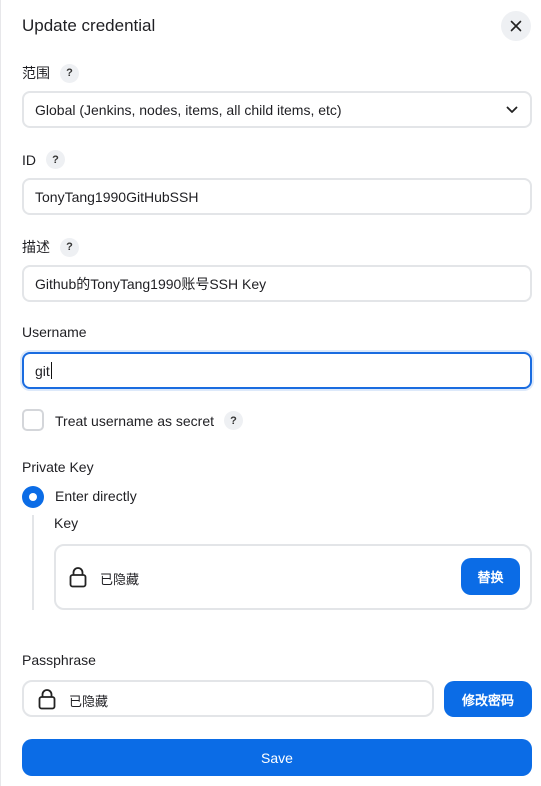 This screenshot has width=541, height=786. I want to click on treat-username-secret-help-icon: ?, so click(233, 420).